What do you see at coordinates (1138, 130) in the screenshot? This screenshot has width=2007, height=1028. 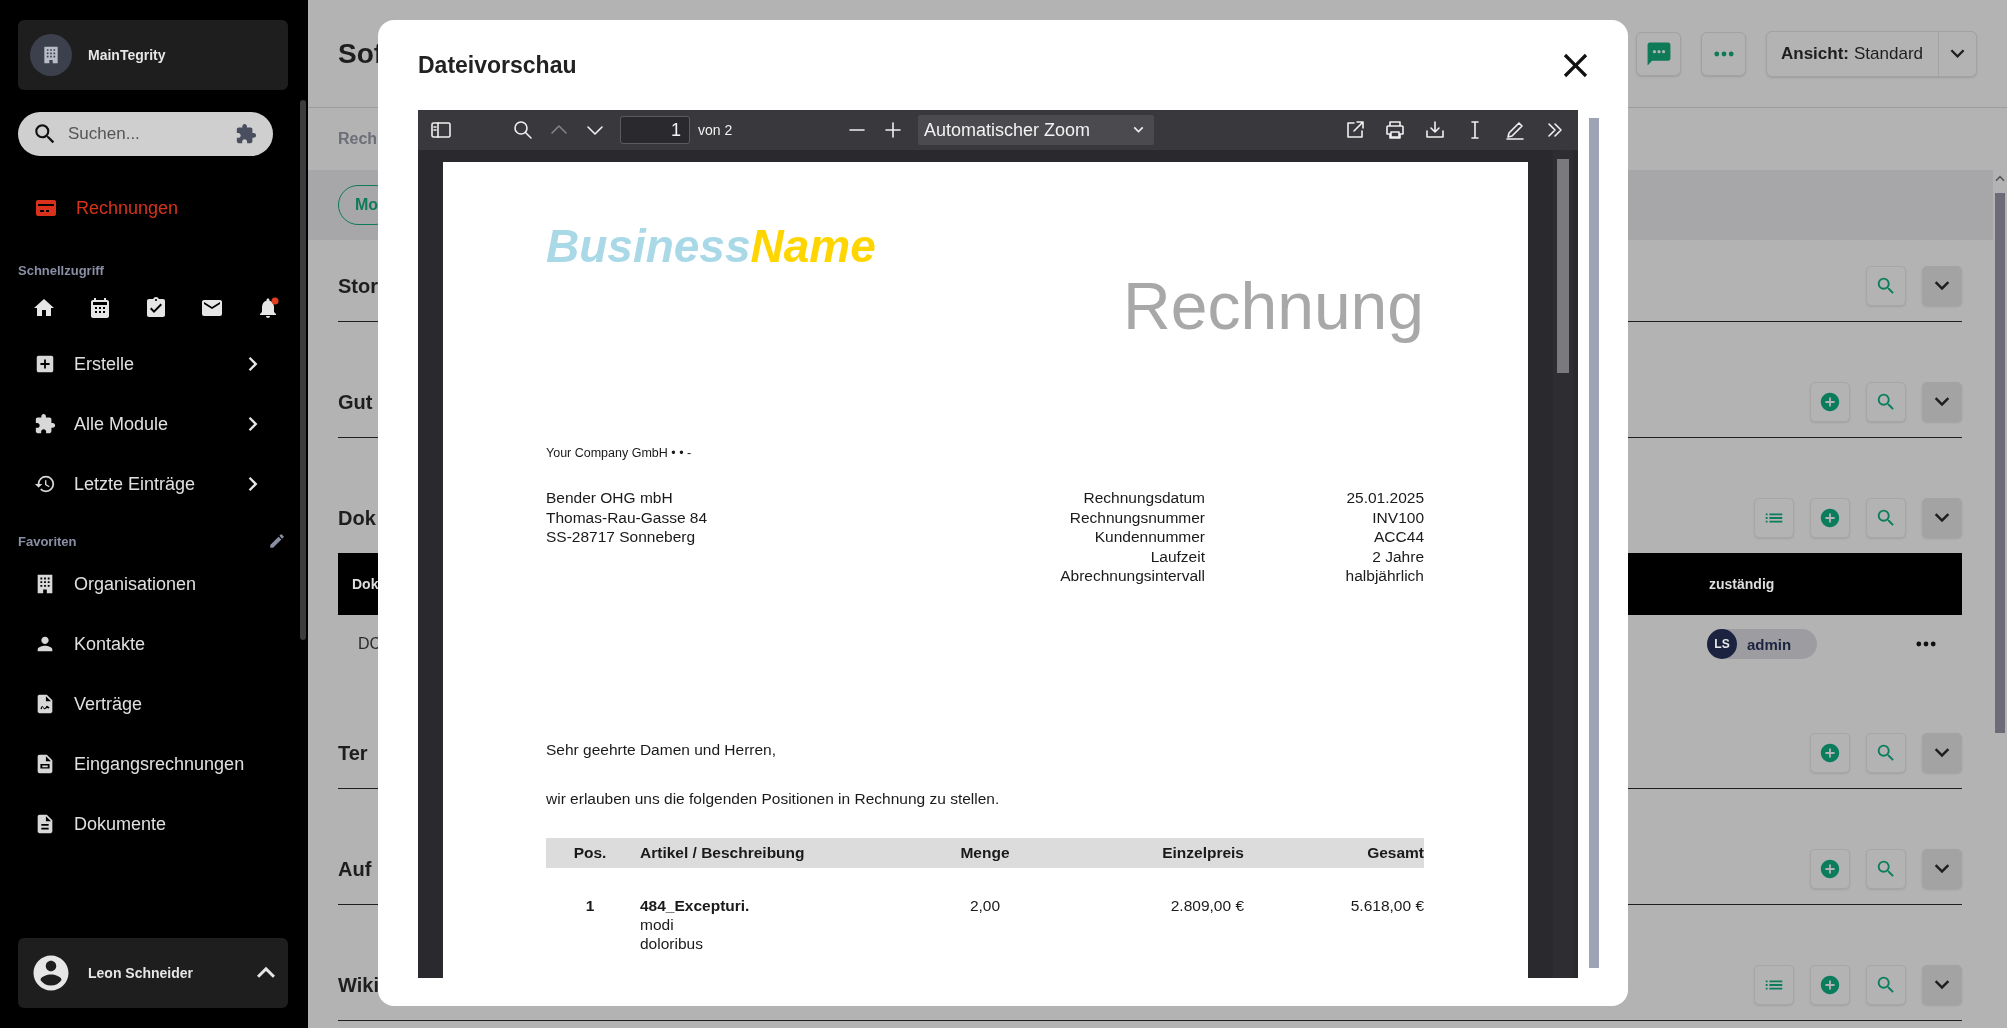 I see `caret-icon` at bounding box center [1138, 130].